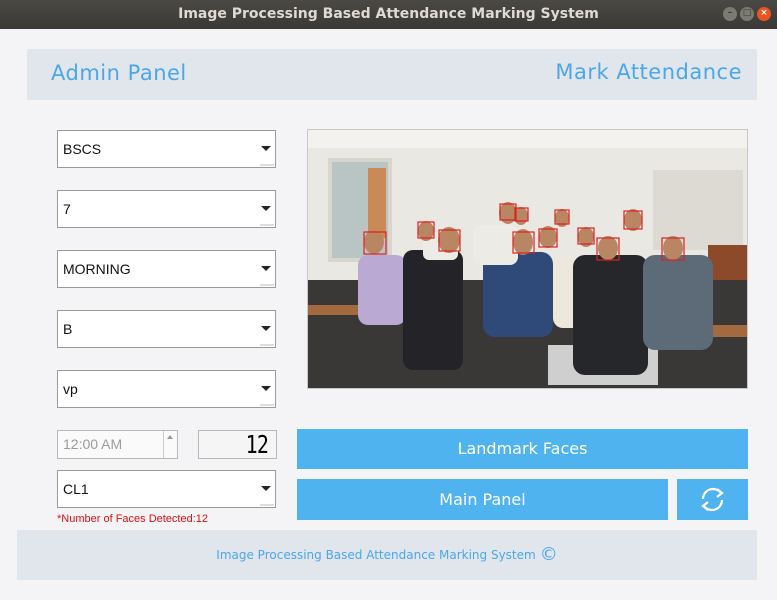  Describe the element at coordinates (522, 449) in the screenshot. I see `landmark-faces-button: Landmark Faces` at that location.